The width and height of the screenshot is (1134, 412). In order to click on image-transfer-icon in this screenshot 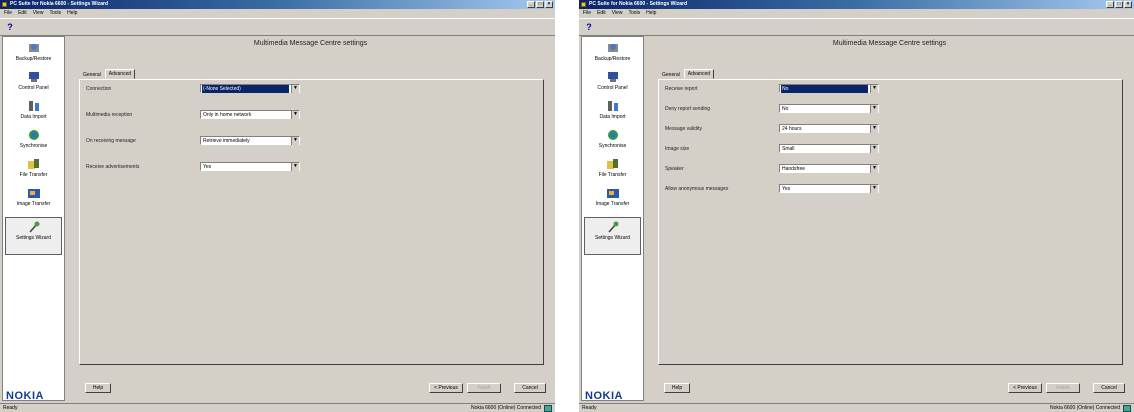, I will do `click(33, 193)`.